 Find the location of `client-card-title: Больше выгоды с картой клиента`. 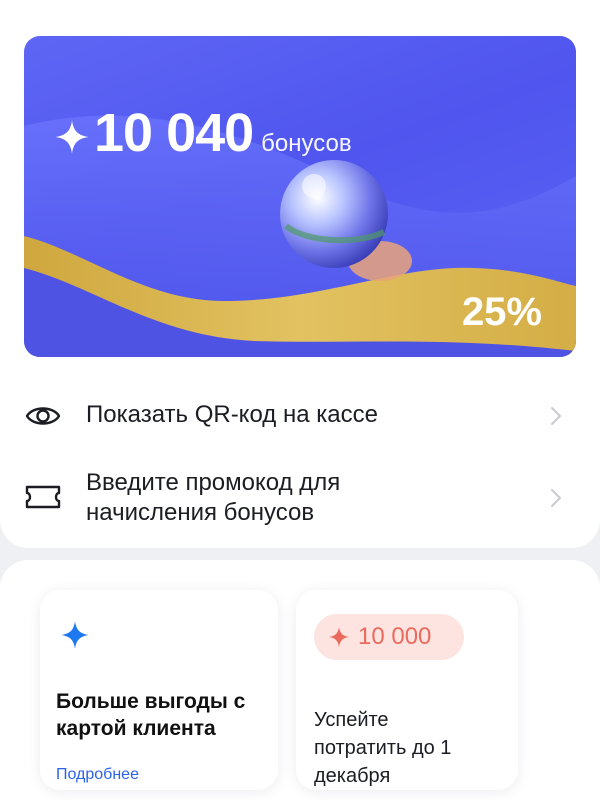

client-card-title: Больше выгоды с картой клиента is located at coordinates (166, 715).